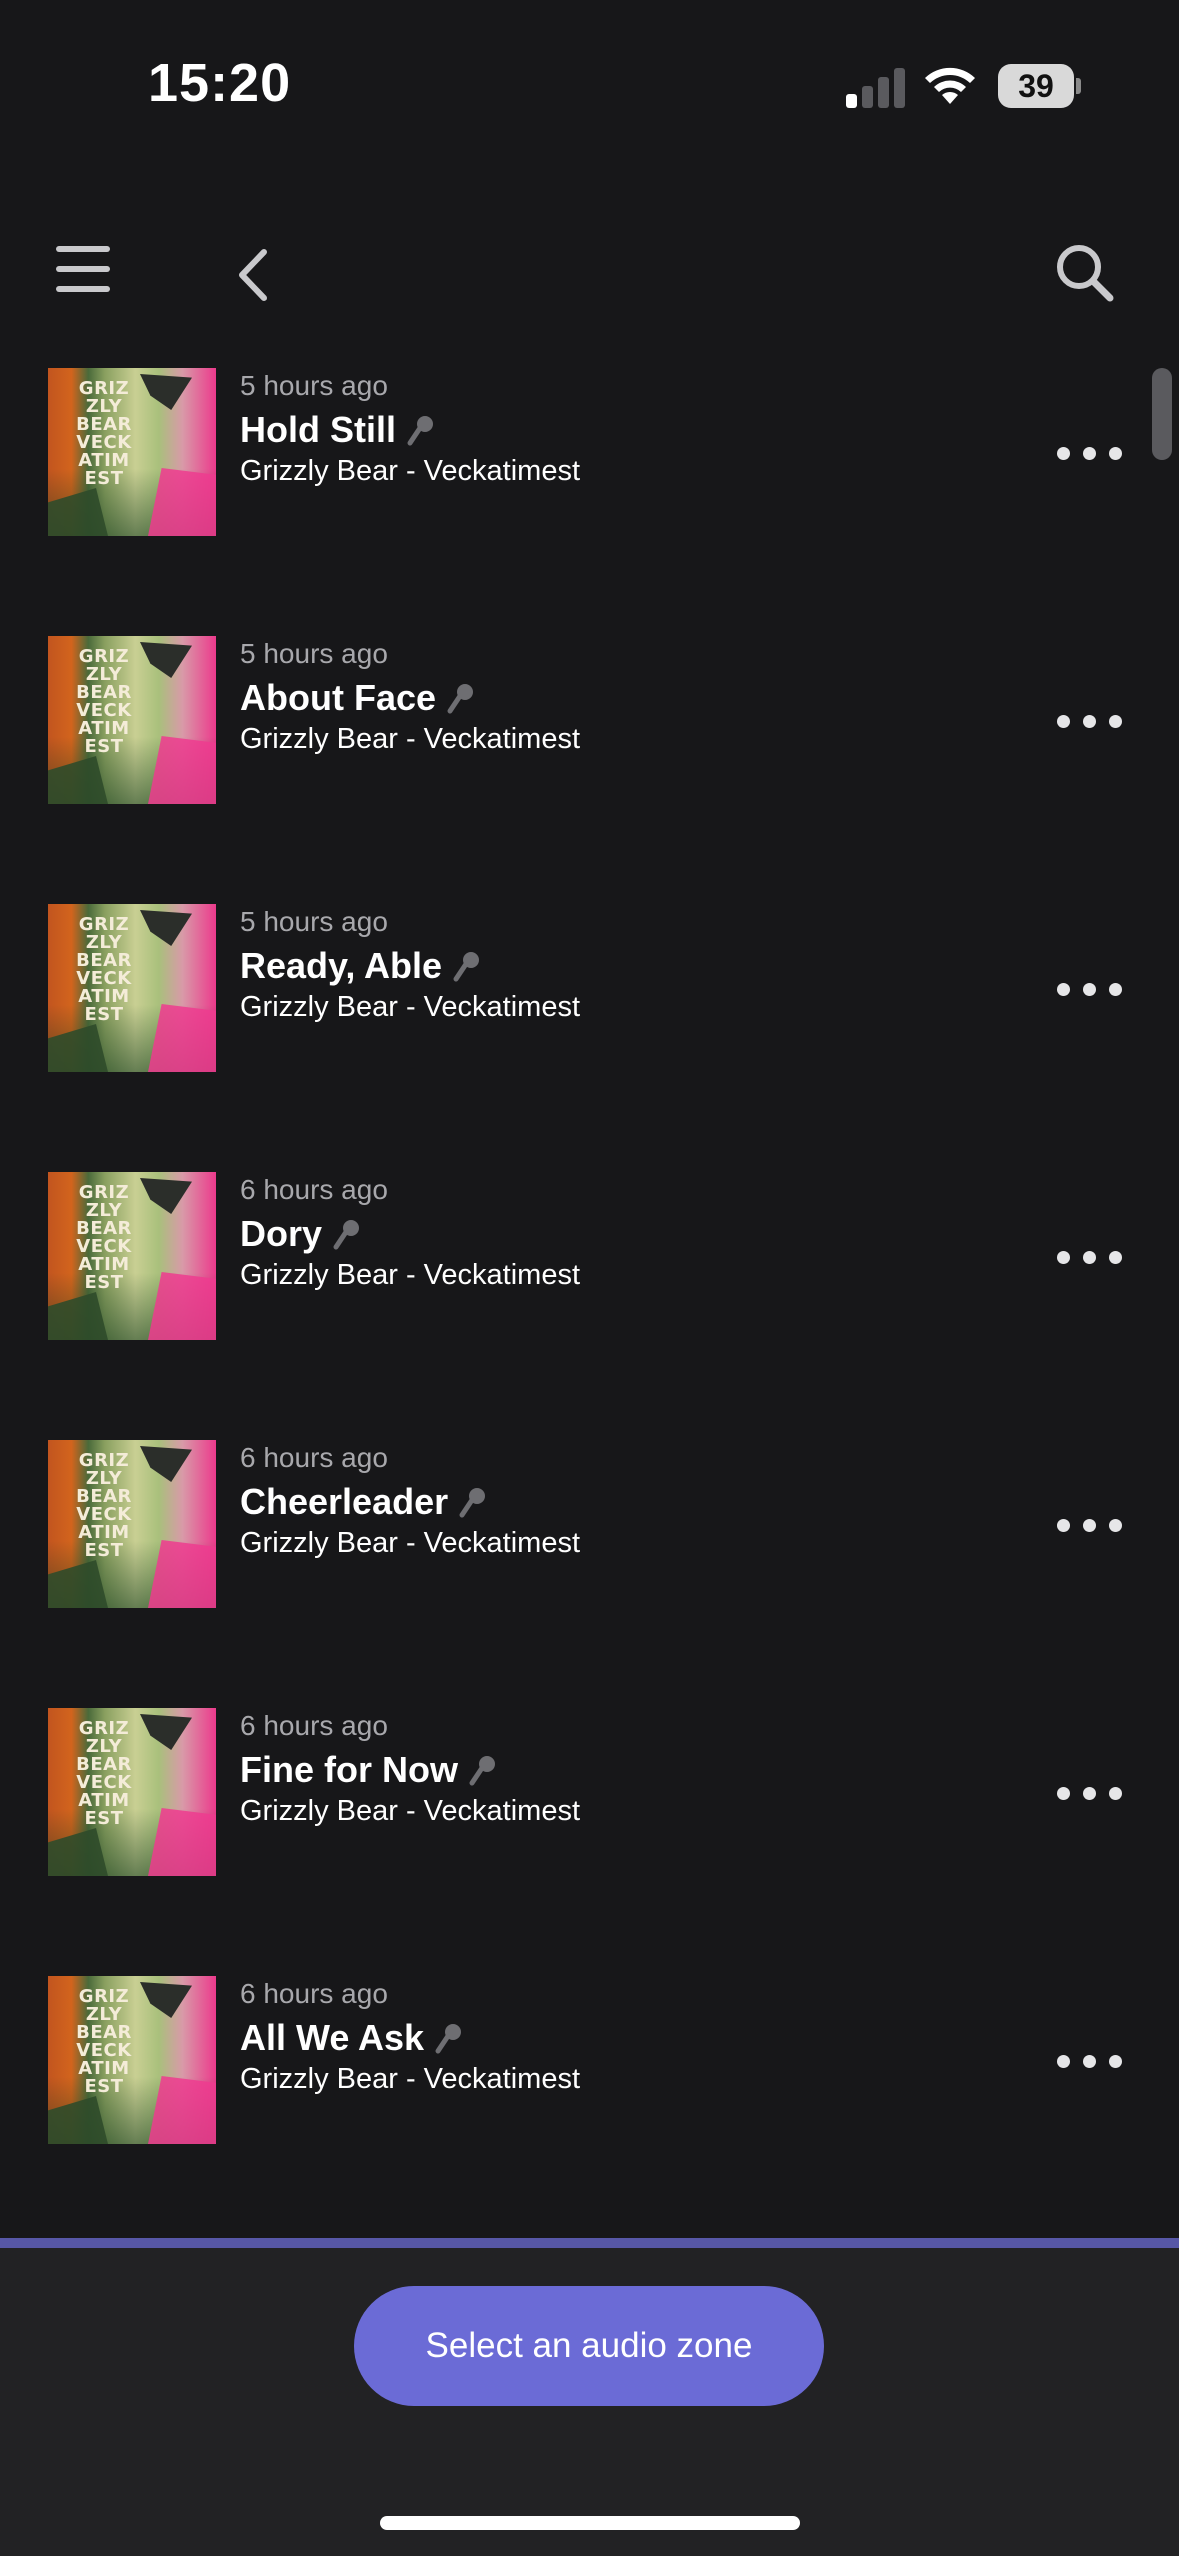 This screenshot has height=2556, width=1179. What do you see at coordinates (220, 83) in the screenshot?
I see `status-time: 15:20` at bounding box center [220, 83].